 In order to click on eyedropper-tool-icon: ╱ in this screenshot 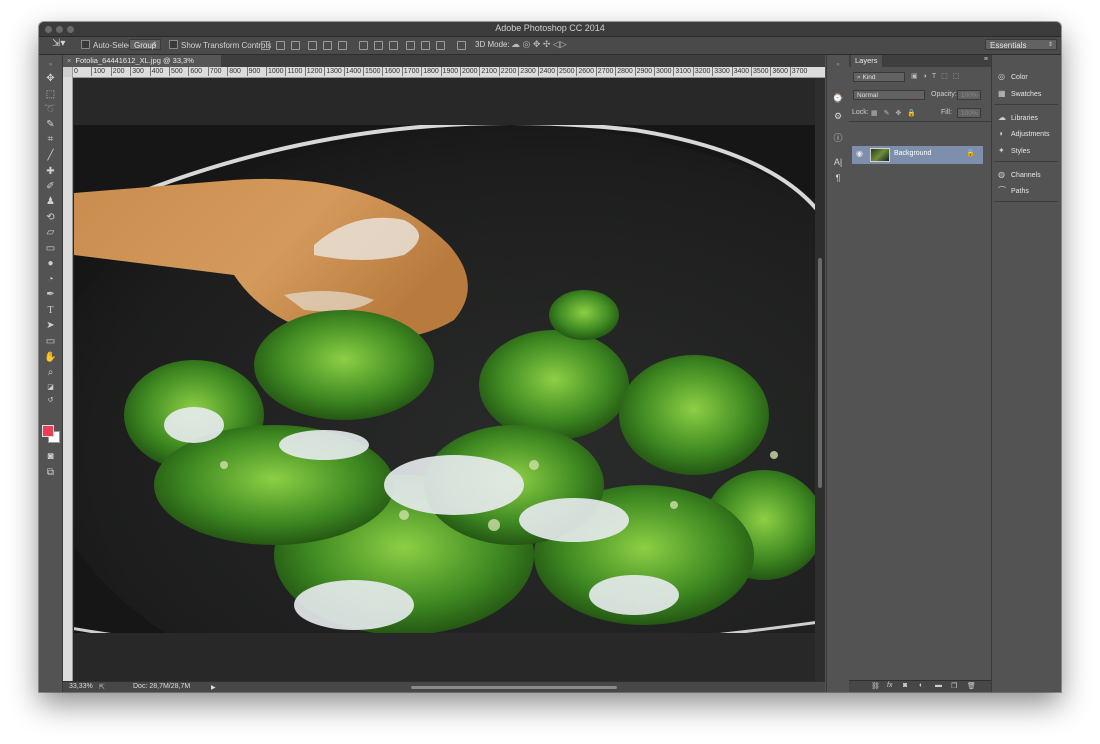, I will do `click(50, 155)`.